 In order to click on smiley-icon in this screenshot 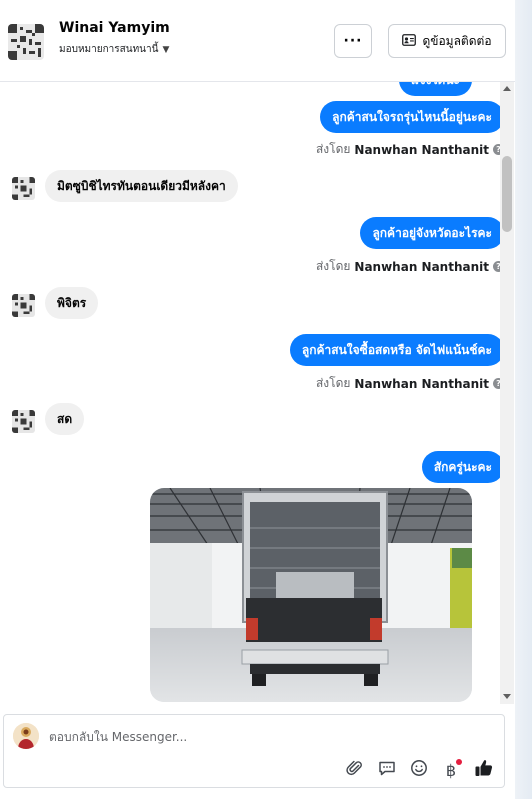, I will do `click(419, 770)`.